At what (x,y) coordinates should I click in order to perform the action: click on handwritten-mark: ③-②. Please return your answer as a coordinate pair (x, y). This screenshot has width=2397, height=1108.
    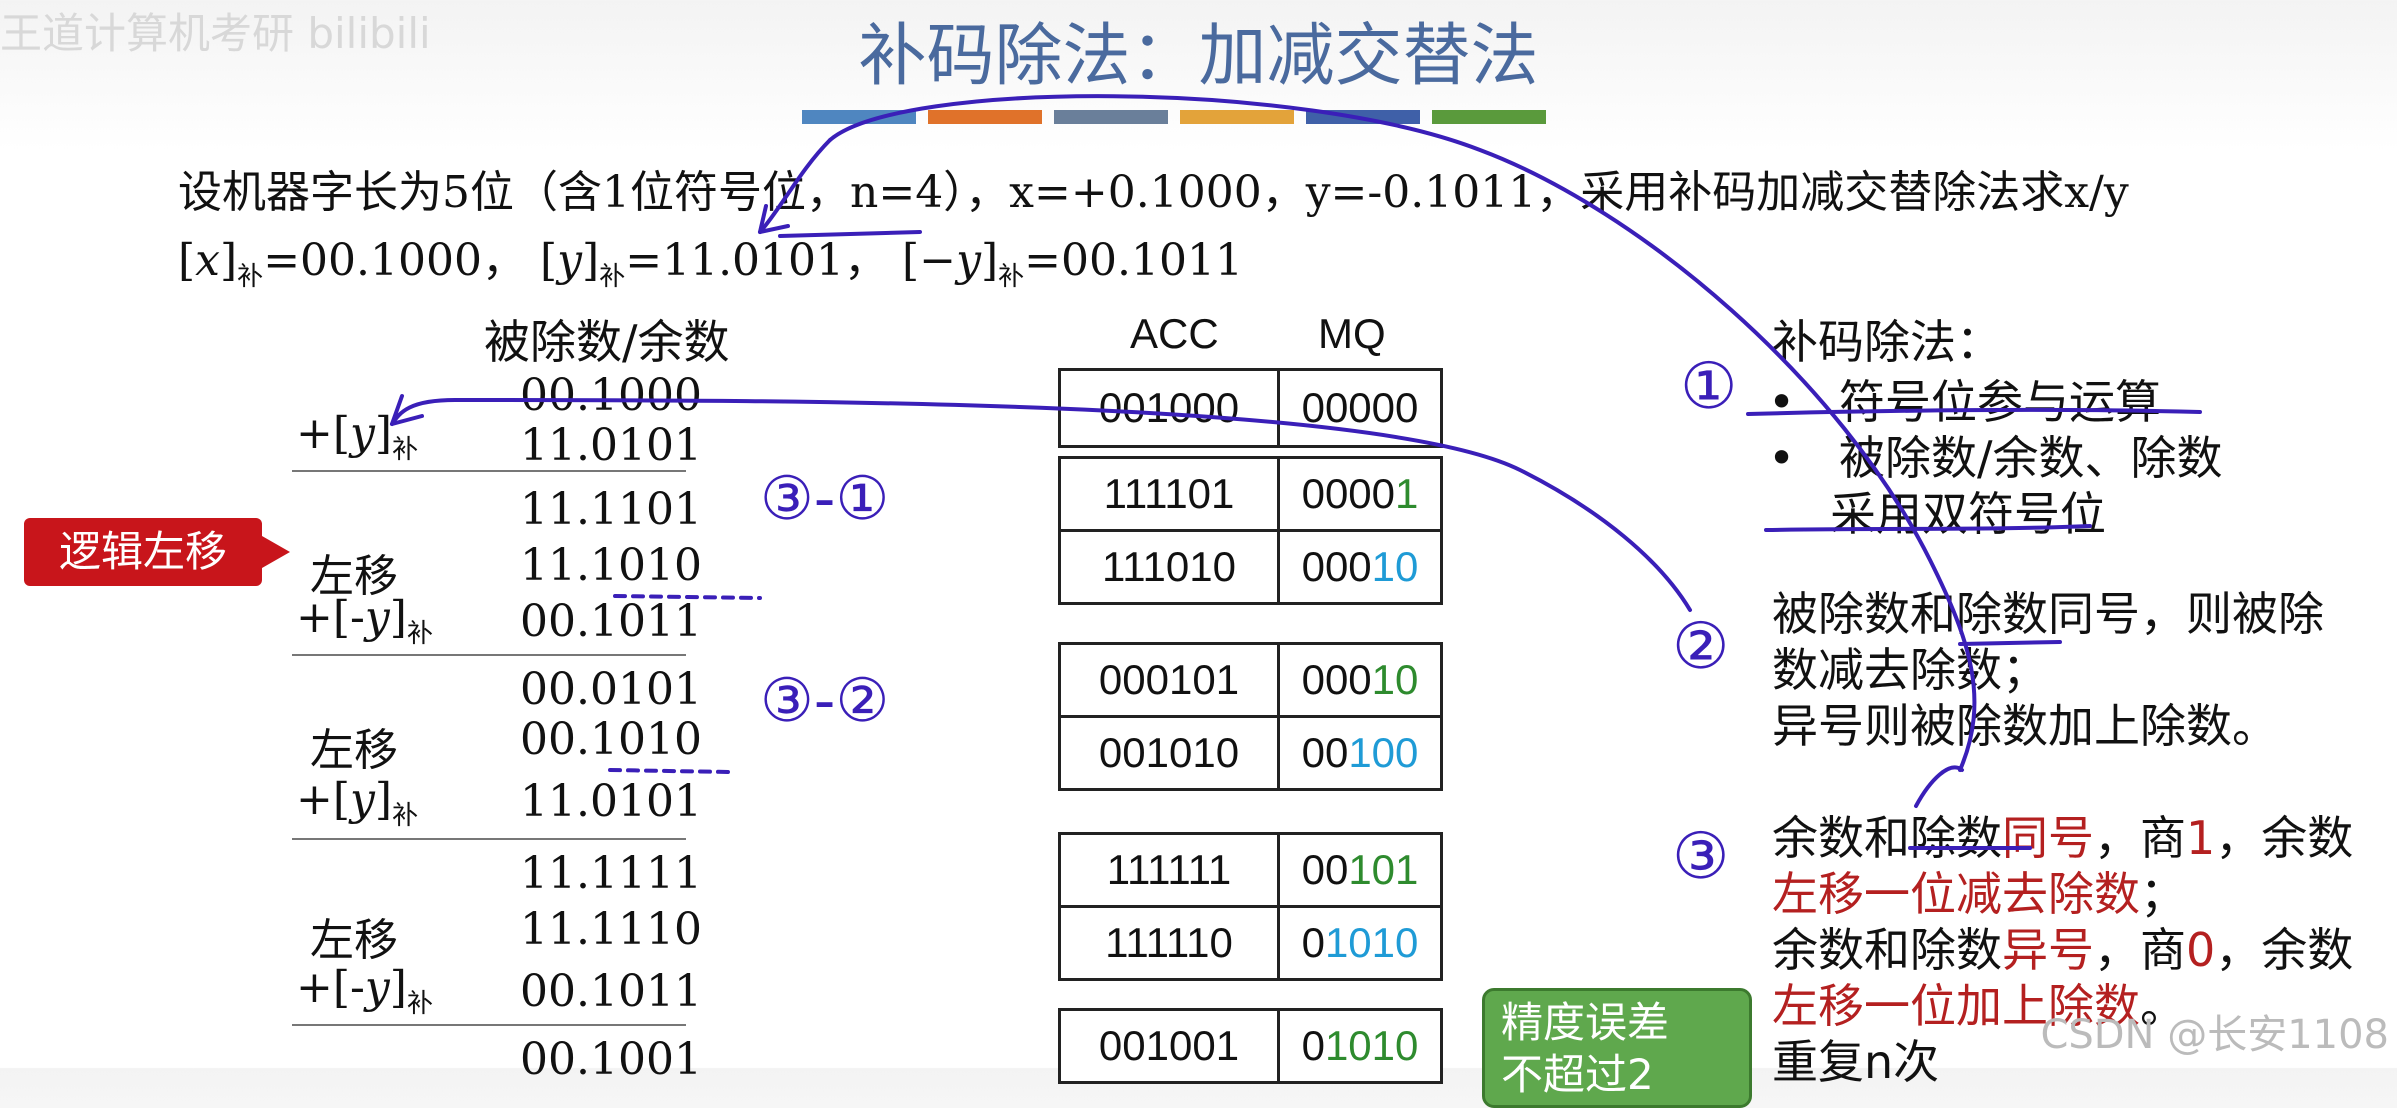
    Looking at the image, I should click on (825, 701).